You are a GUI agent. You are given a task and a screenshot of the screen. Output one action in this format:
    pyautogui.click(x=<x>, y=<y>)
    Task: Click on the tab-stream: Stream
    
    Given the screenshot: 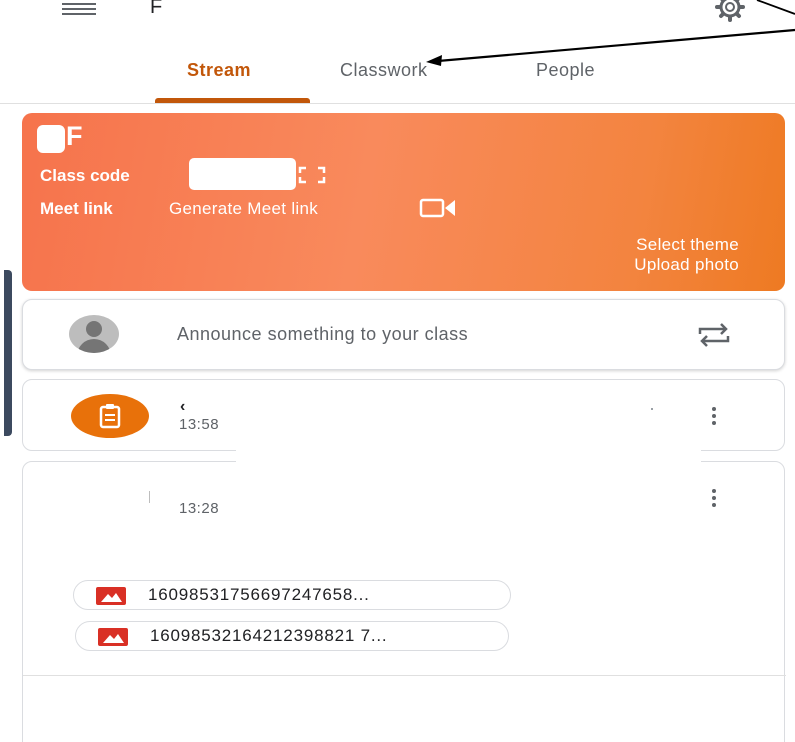 What is the action you would take?
    pyautogui.click(x=219, y=70)
    